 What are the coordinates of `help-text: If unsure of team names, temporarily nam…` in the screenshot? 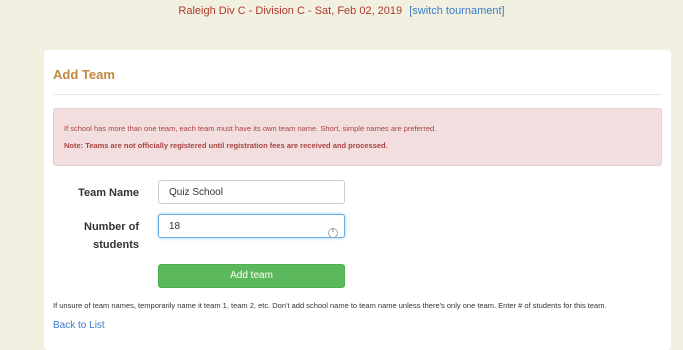 It's located at (330, 305).